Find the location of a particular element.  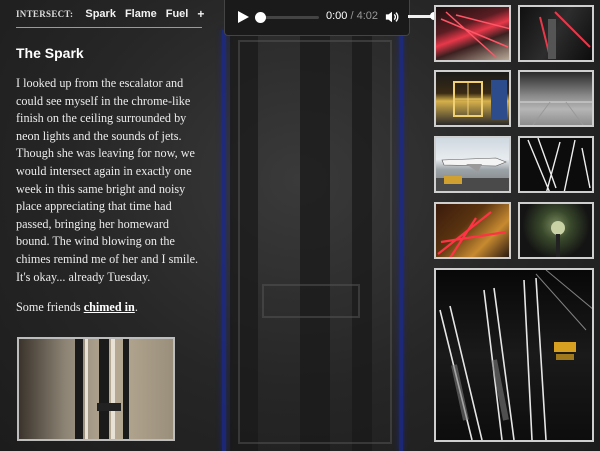

friends-line: Some friends chimed in. is located at coordinates (109, 307).